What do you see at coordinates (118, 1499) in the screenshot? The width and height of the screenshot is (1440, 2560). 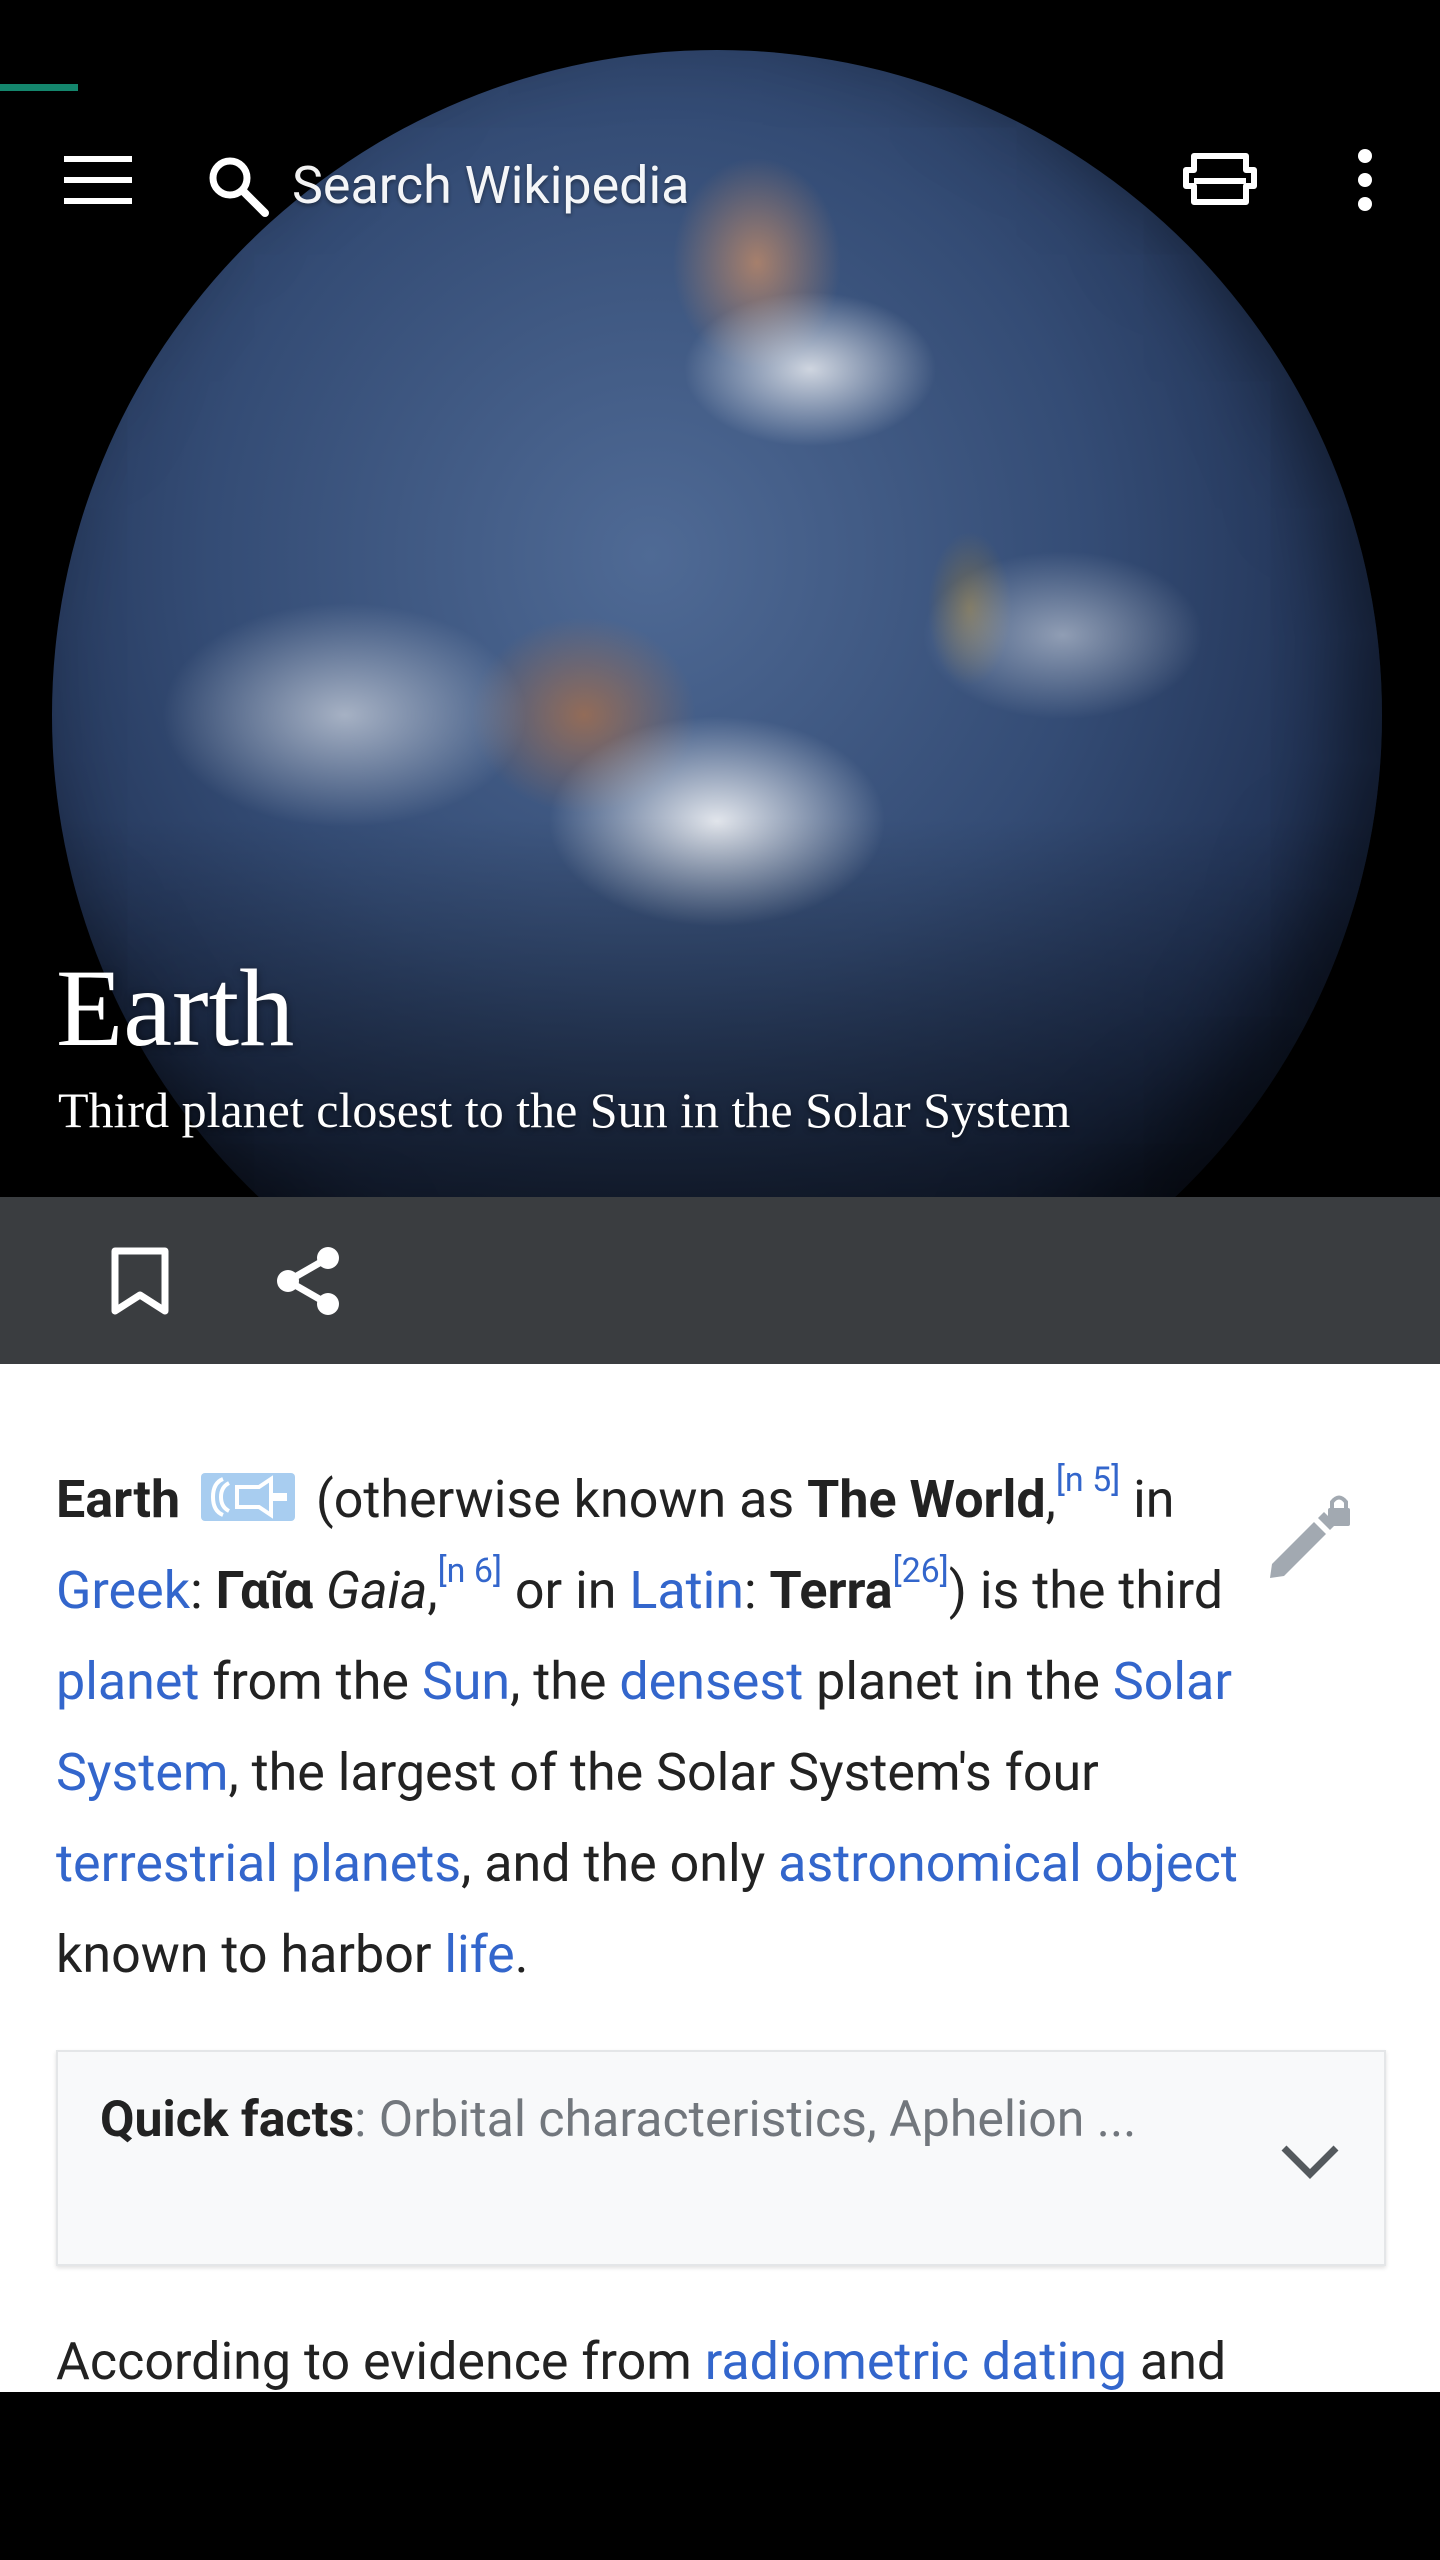 I see `term-earth: Earth` at bounding box center [118, 1499].